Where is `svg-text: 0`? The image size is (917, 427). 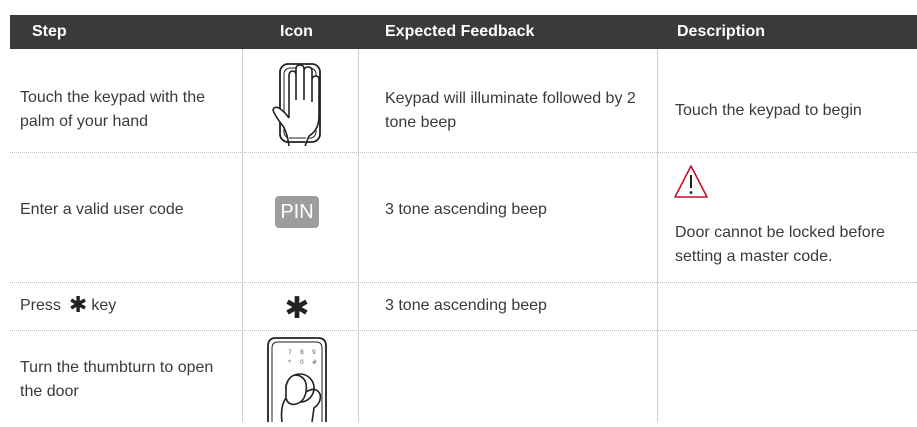 svg-text: 0 is located at coordinates (302, 362).